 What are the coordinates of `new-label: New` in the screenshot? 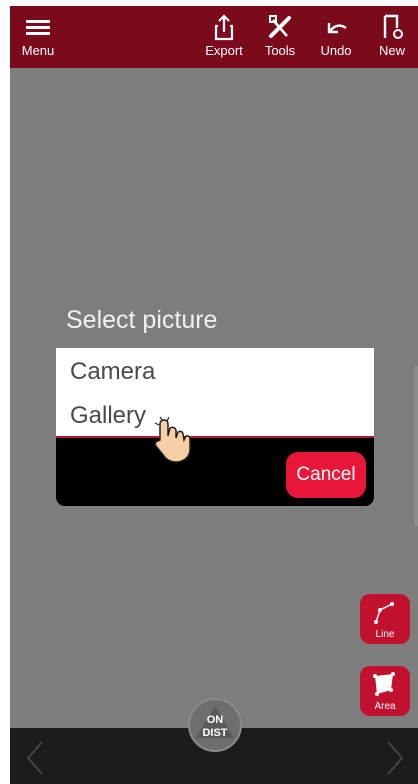 It's located at (391, 50).